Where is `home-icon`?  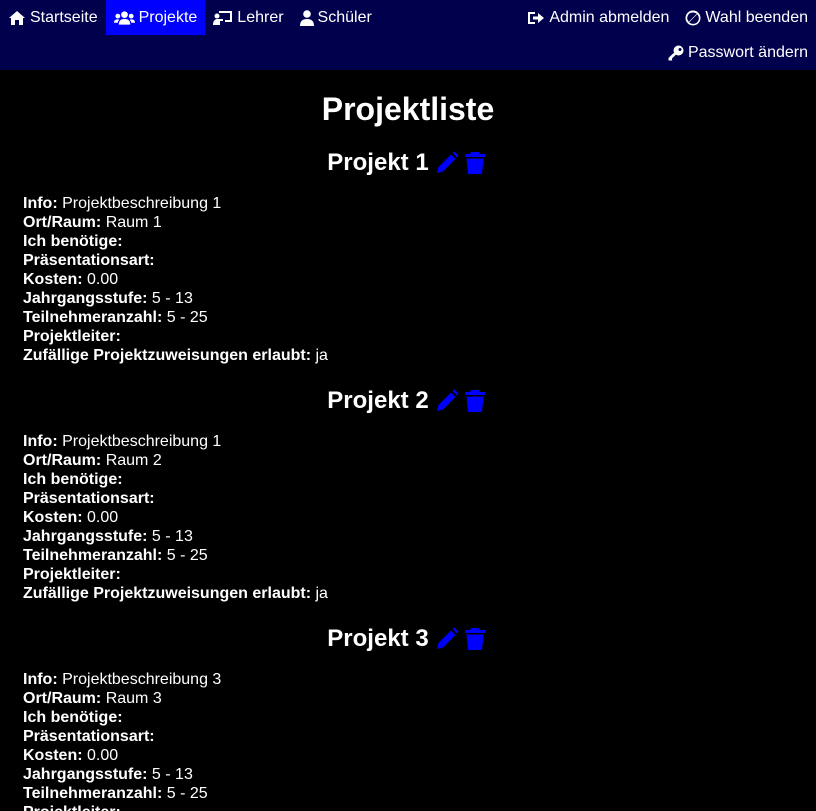
home-icon is located at coordinates (17, 17).